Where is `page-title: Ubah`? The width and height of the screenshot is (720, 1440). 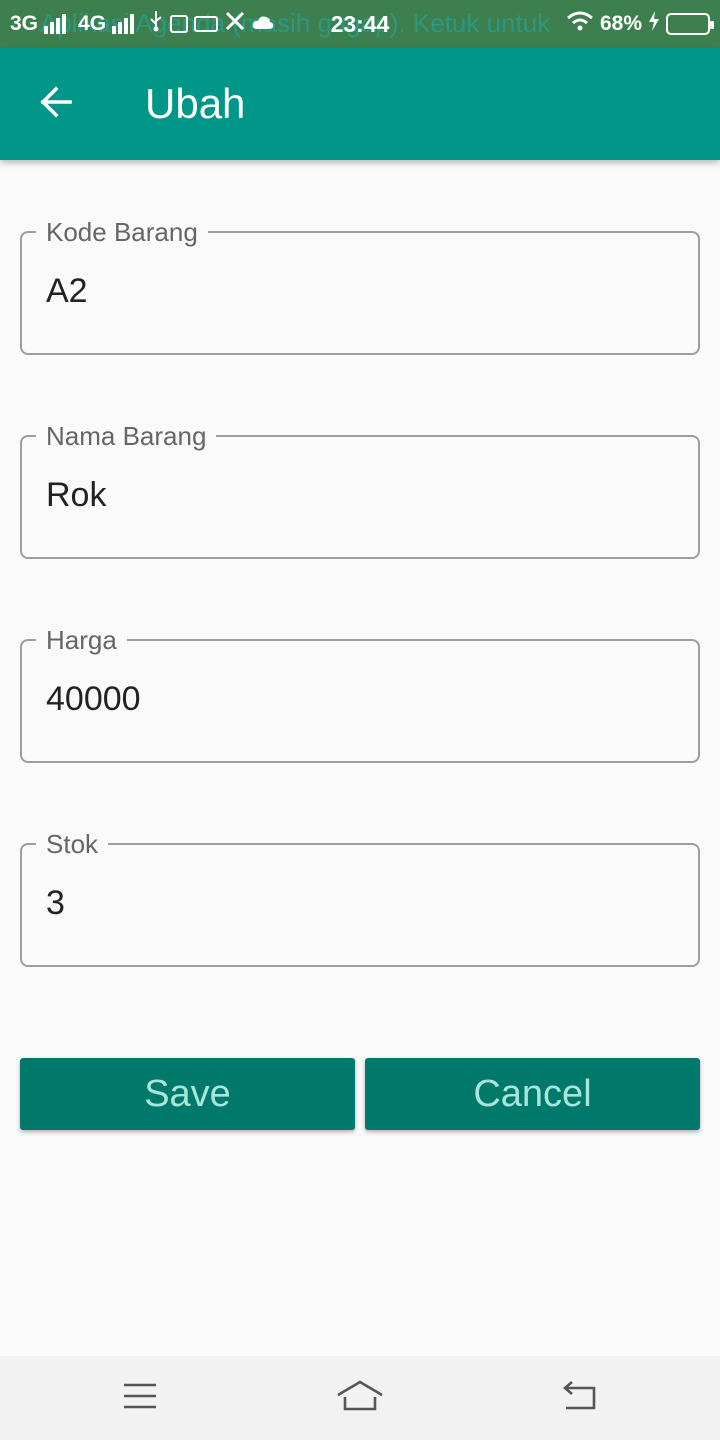 page-title: Ubah is located at coordinates (195, 103).